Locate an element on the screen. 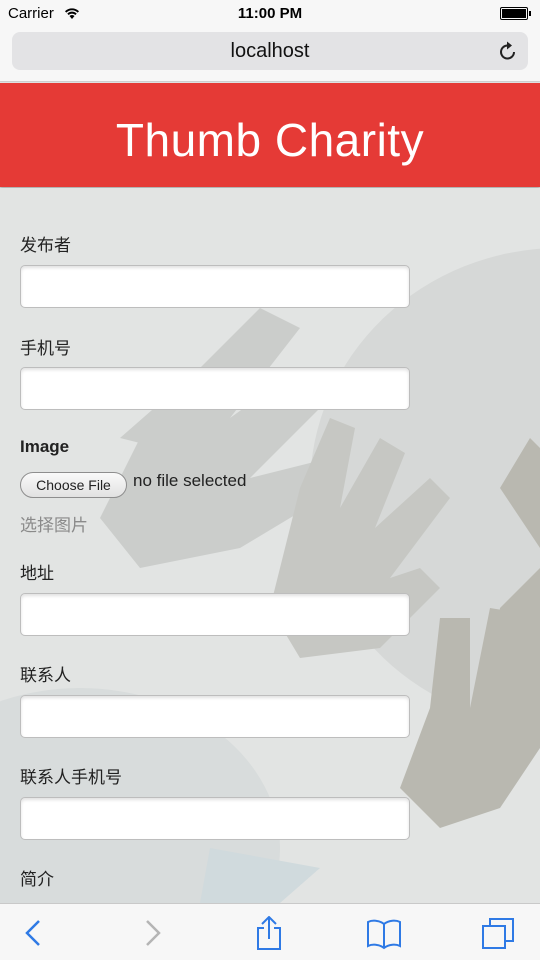 The image size is (540, 960). phone-input is located at coordinates (215, 388).